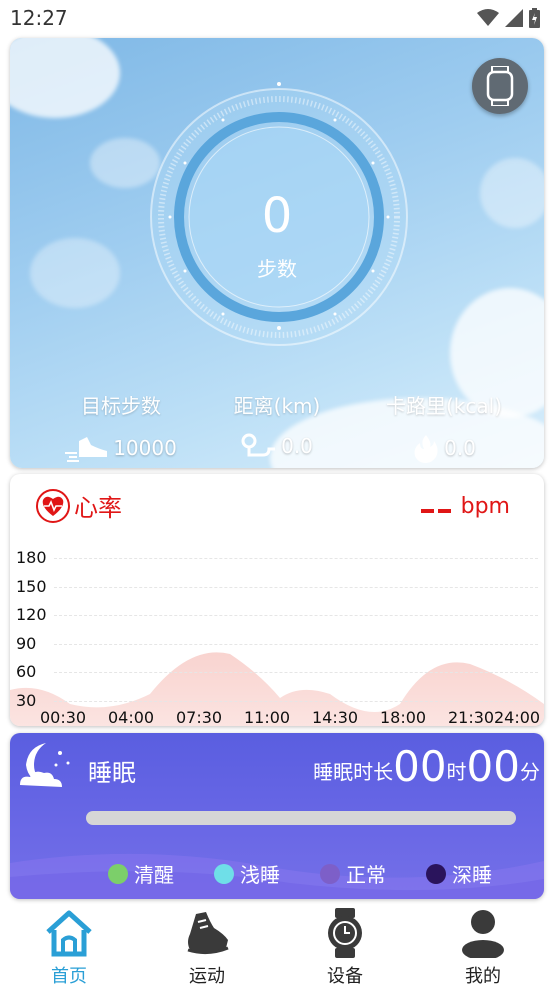  What do you see at coordinates (39, 18) in the screenshot?
I see `status-time: 12:27` at bounding box center [39, 18].